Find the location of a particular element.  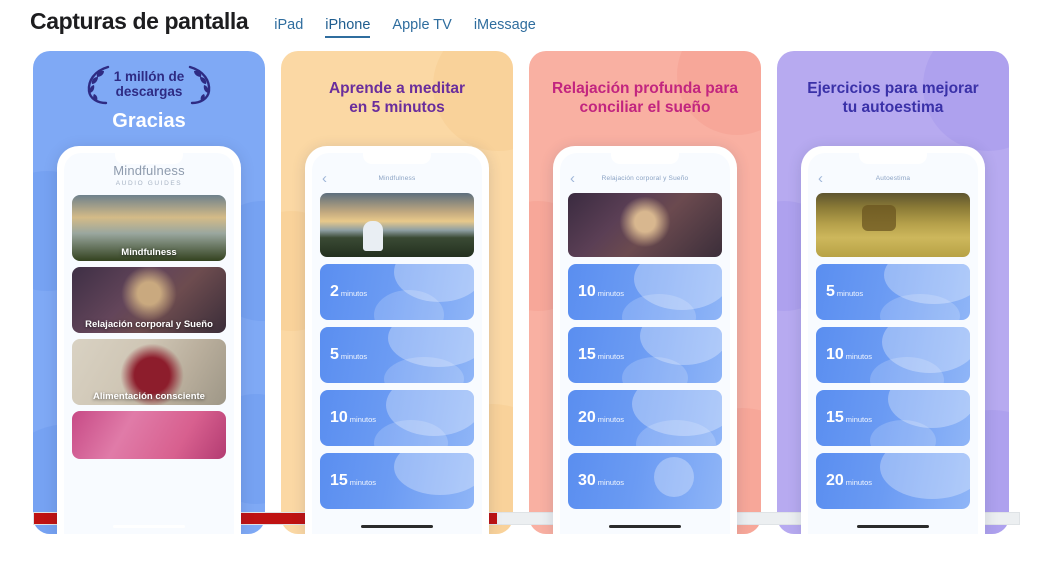

badge-label: 1 millón de descargas is located at coordinates (149, 84).